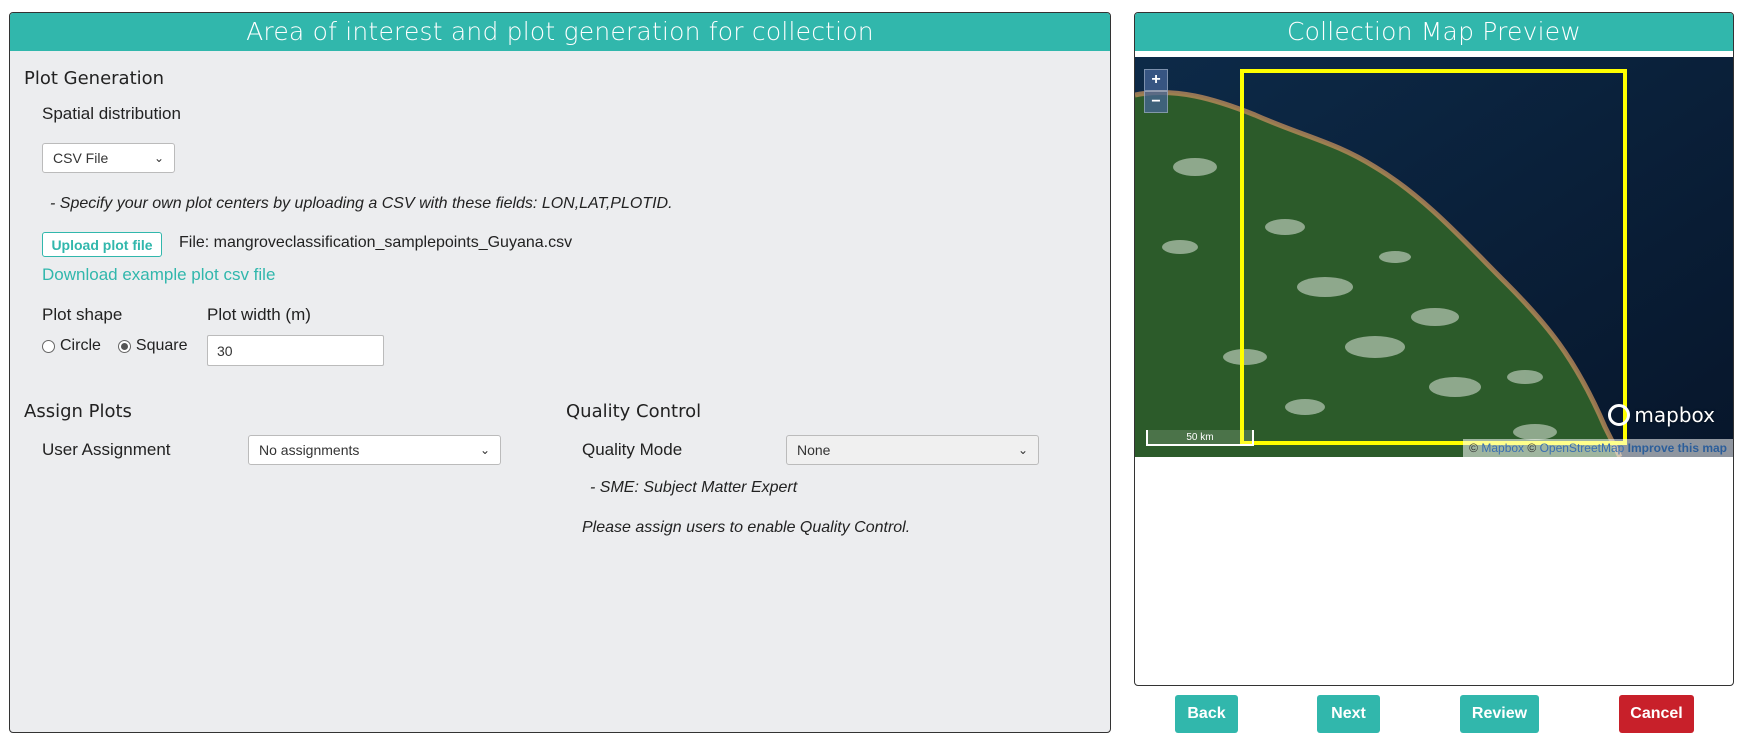  Describe the element at coordinates (1582, 448) in the screenshot. I see `attribution-osm-link: OpenStreetMap` at that location.